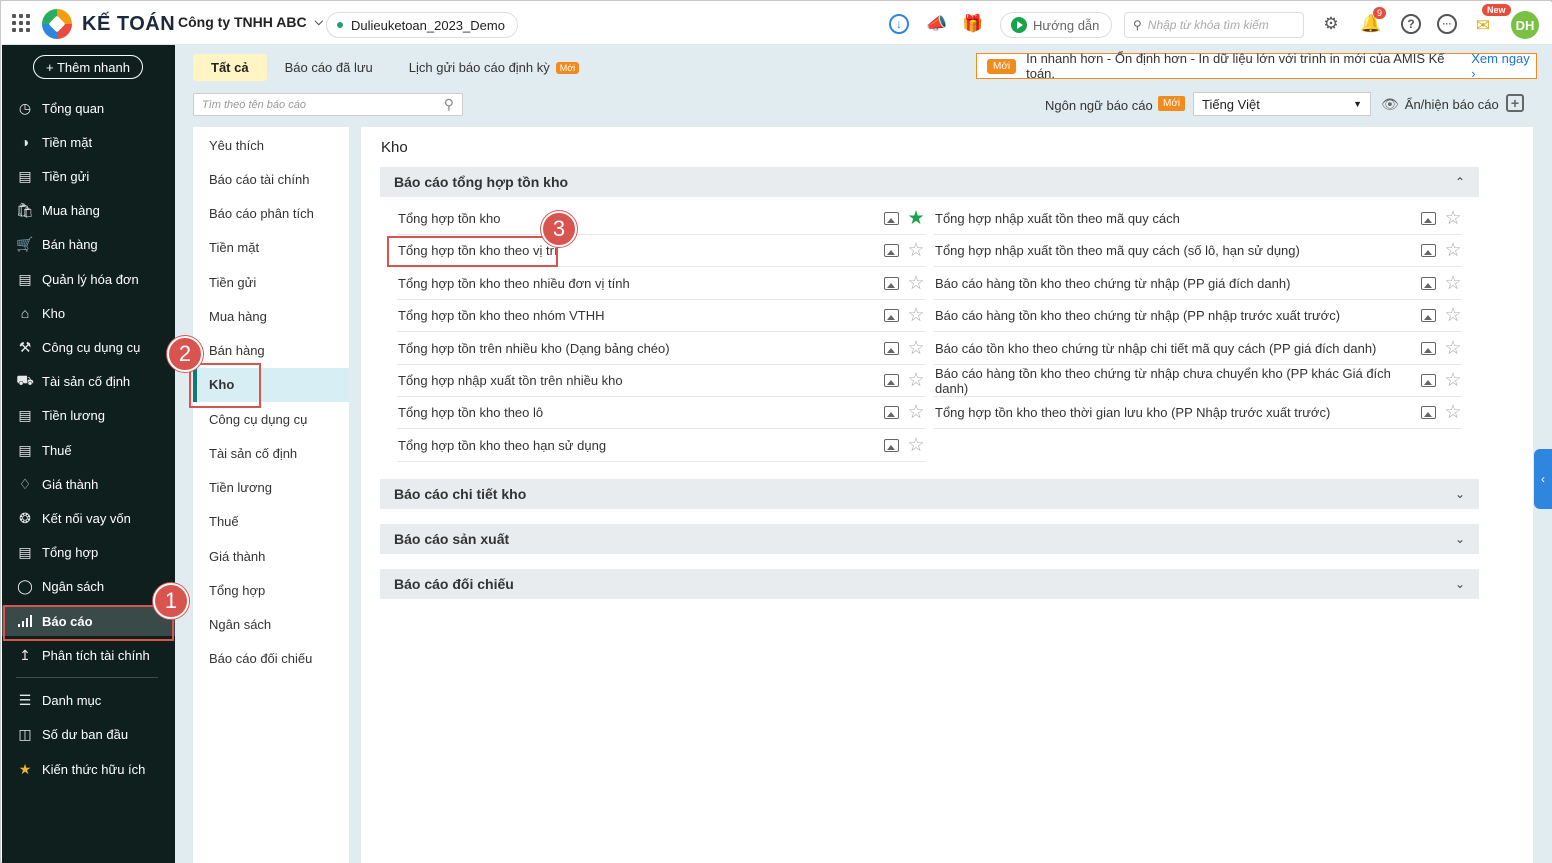  What do you see at coordinates (1440, 104) in the screenshot?
I see `toggle-reports-button: 👁 Ẩn/hiện báo cáo` at bounding box center [1440, 104].